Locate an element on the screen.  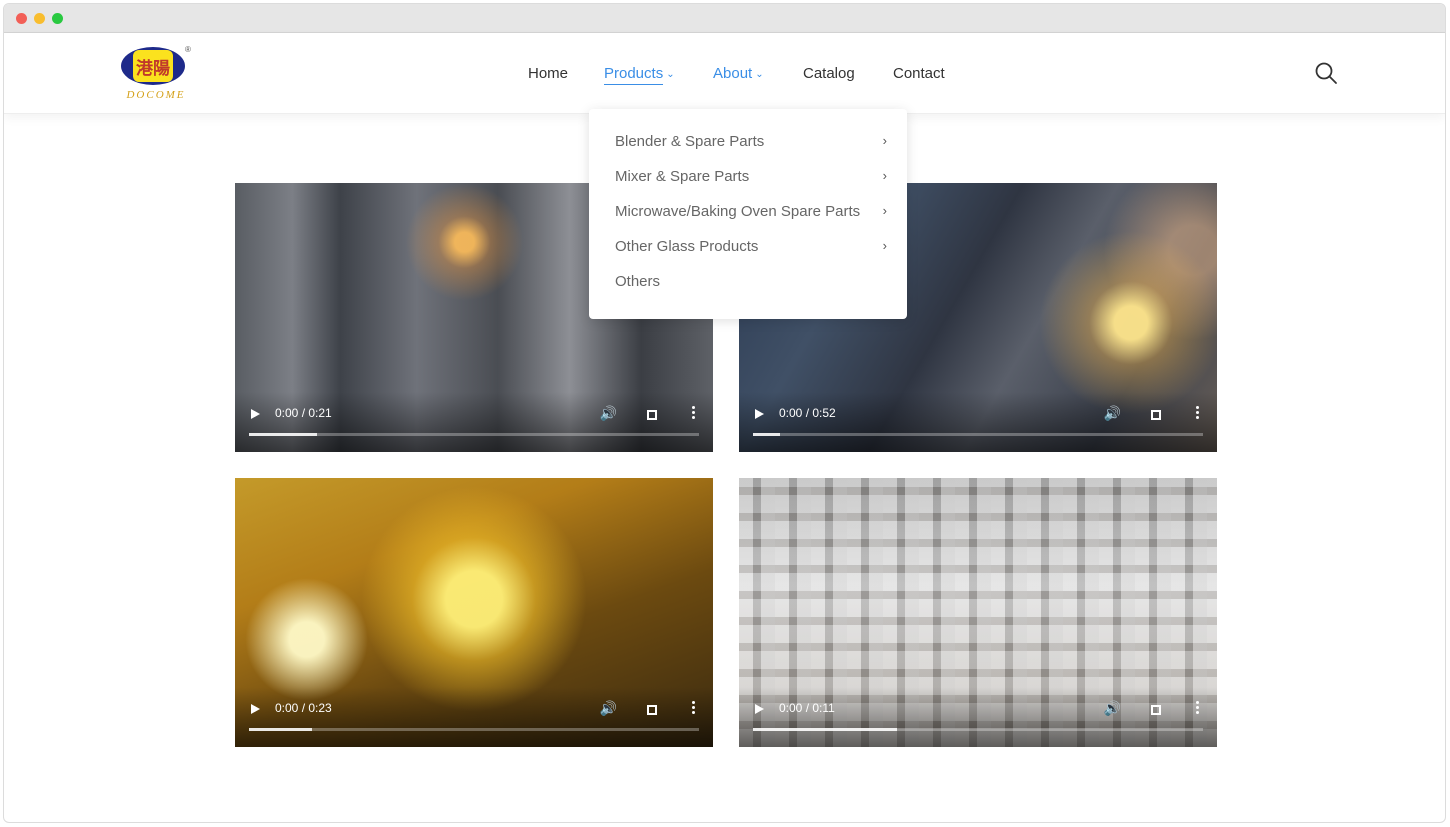
video-controls: 0:00 / 0:11 🔊 is located at coordinates (978, 717).